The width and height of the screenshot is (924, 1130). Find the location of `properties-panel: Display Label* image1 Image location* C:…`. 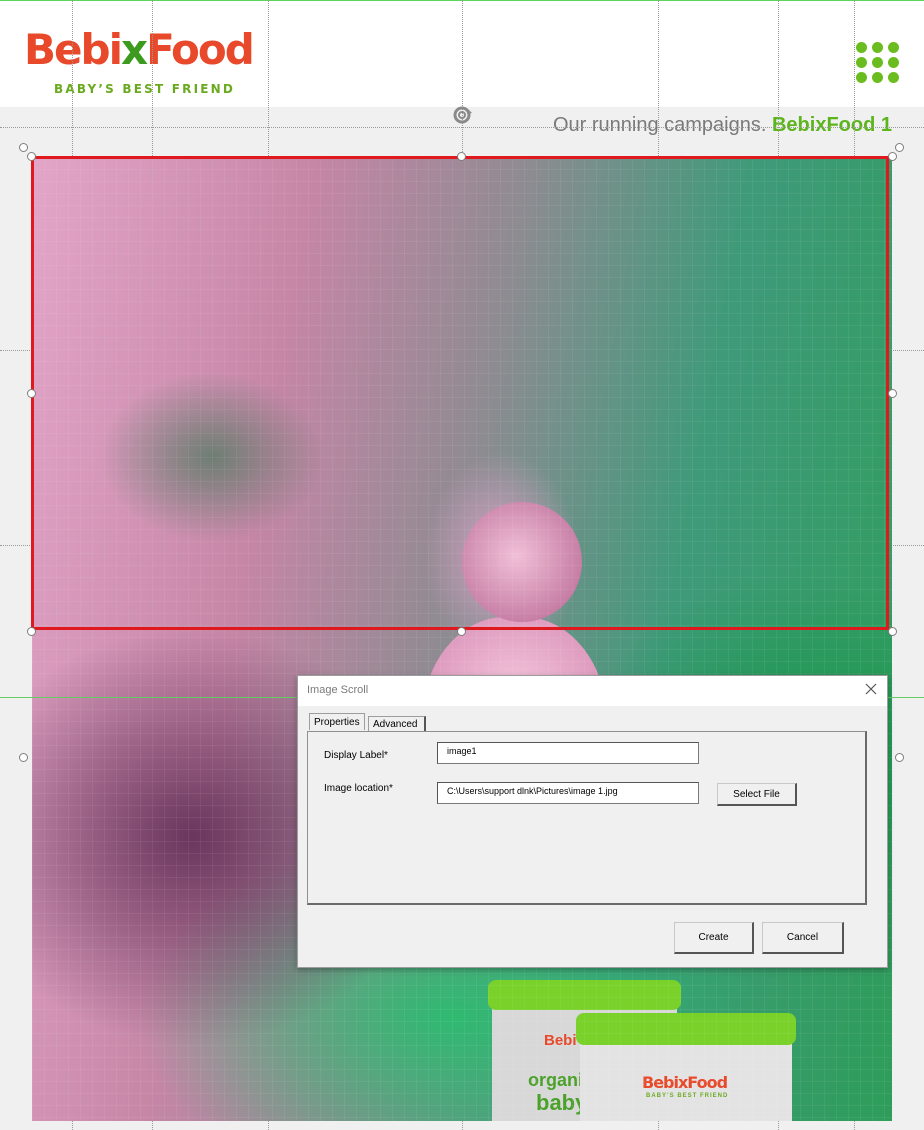

properties-panel: Display Label* image1 Image location* C:… is located at coordinates (587, 818).